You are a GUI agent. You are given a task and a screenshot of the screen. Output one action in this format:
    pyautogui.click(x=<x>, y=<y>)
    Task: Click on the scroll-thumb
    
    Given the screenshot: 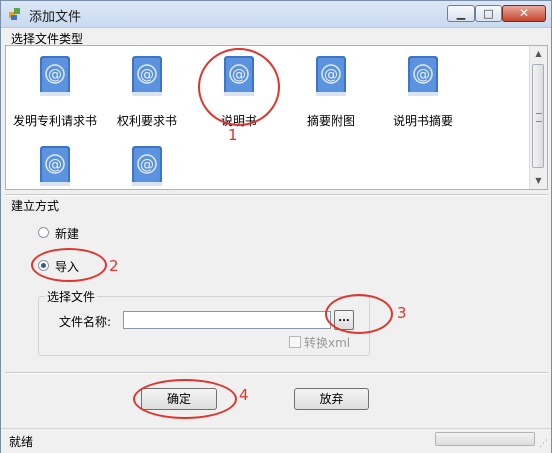 What is the action you would take?
    pyautogui.click(x=538, y=116)
    